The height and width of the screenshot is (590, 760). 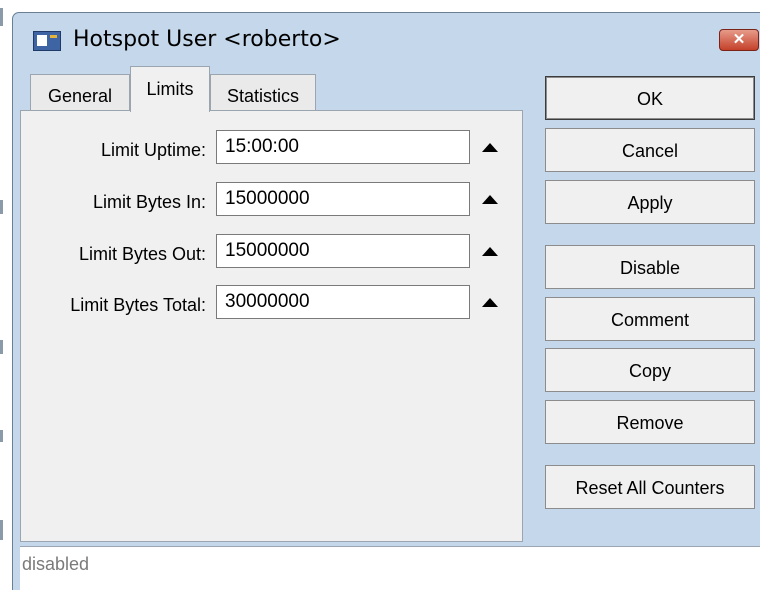 I want to click on tab-general: General, so click(x=80, y=93).